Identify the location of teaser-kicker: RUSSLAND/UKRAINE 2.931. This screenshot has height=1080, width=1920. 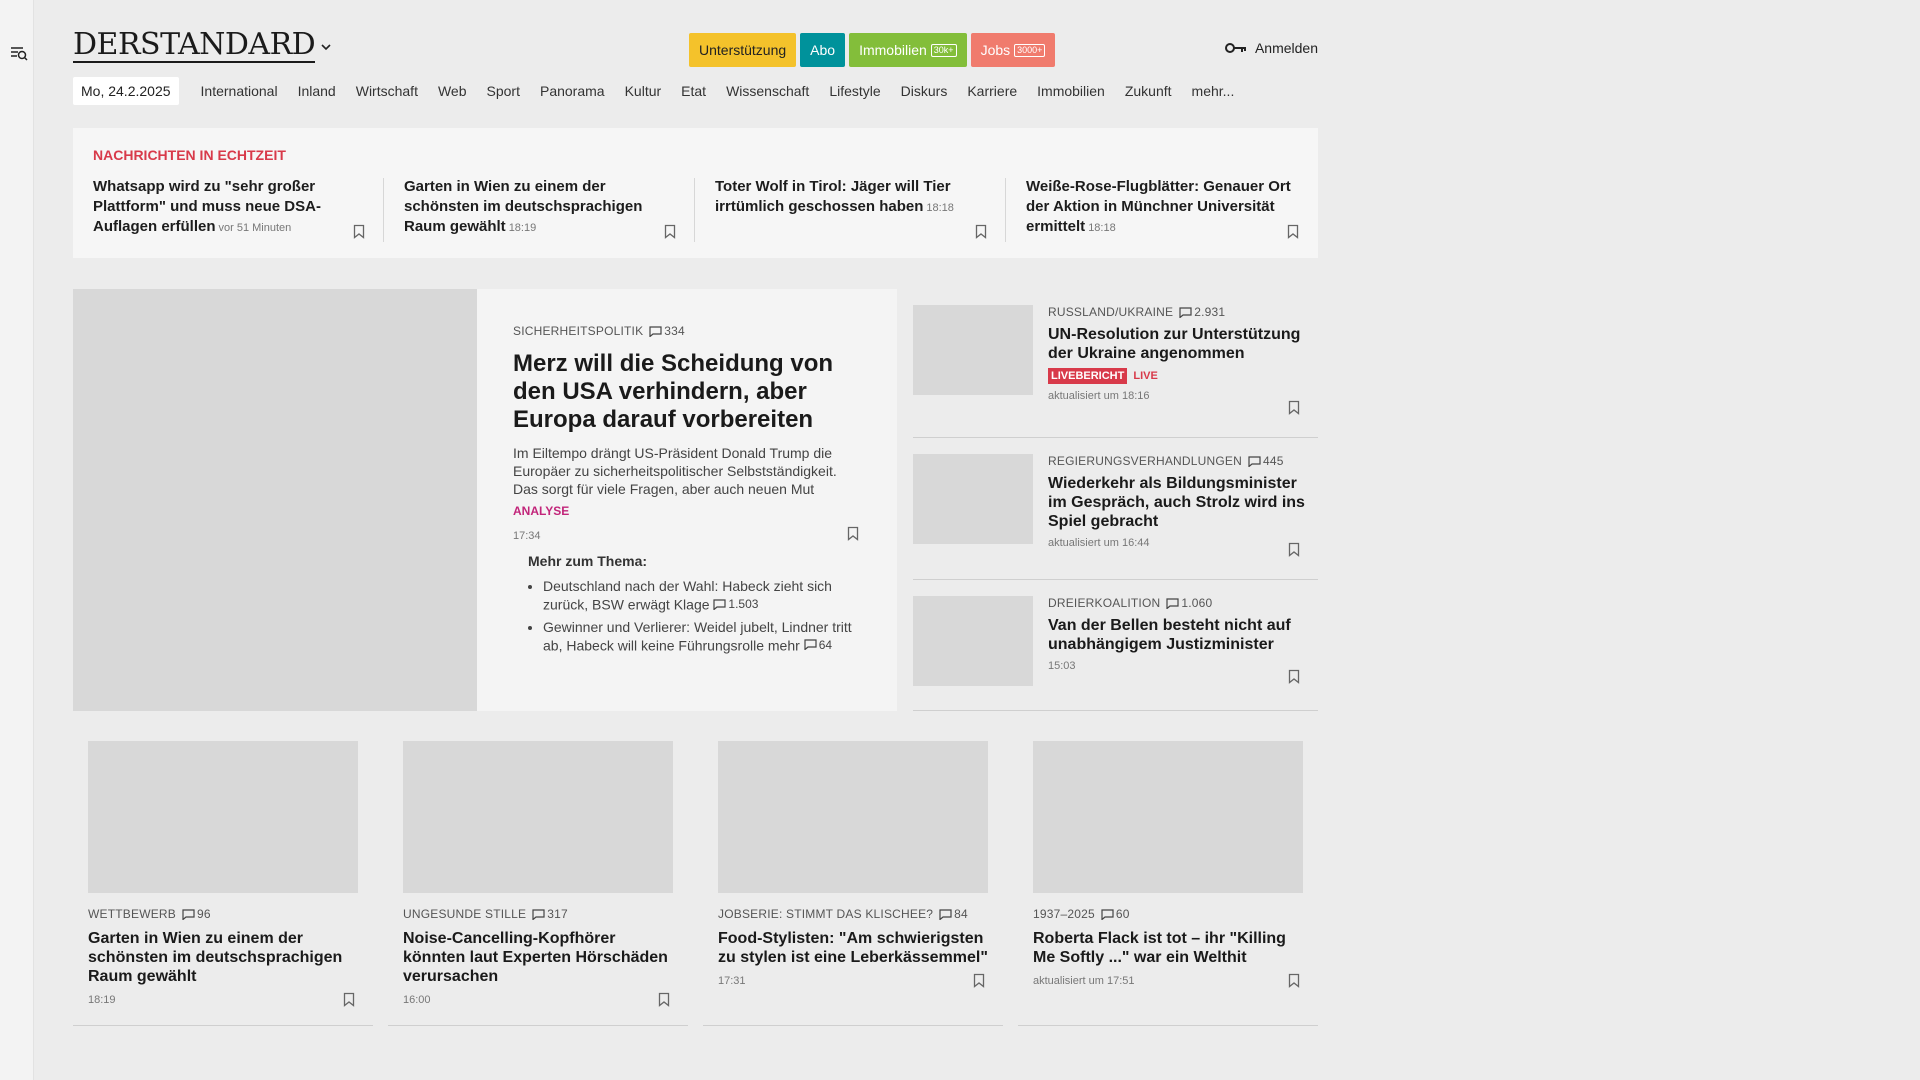
(1180, 312).